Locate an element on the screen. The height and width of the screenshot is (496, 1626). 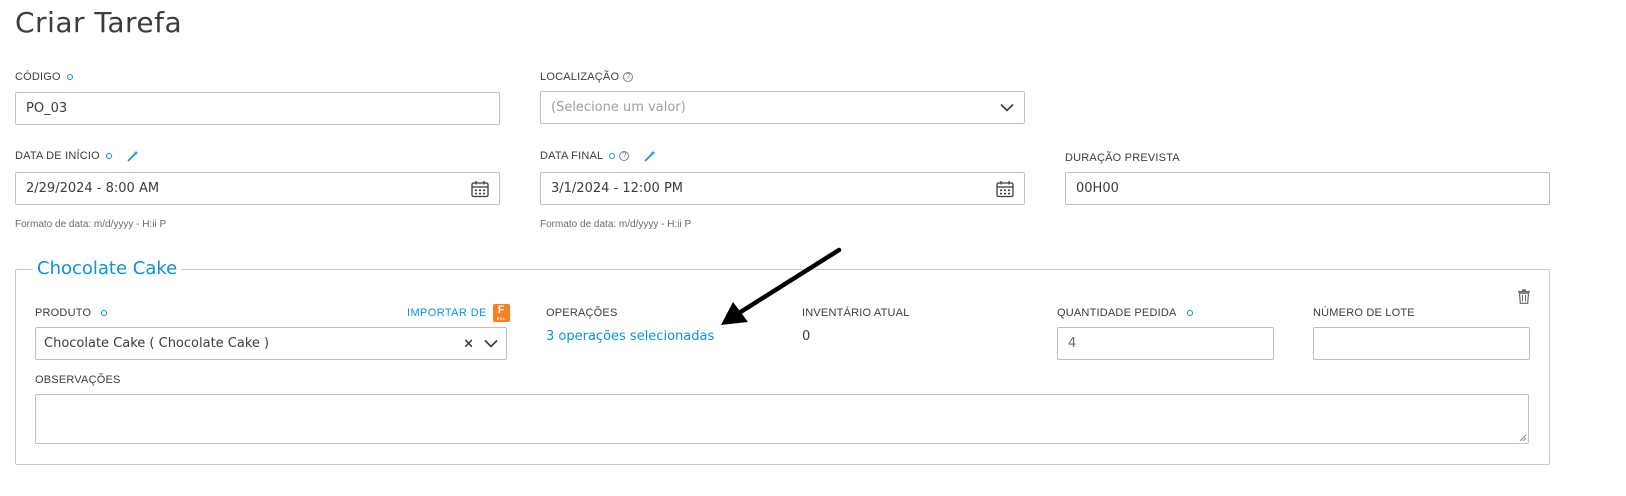
quantidade-label: QUANTIDADE PEDIDA is located at coordinates (1125, 313).